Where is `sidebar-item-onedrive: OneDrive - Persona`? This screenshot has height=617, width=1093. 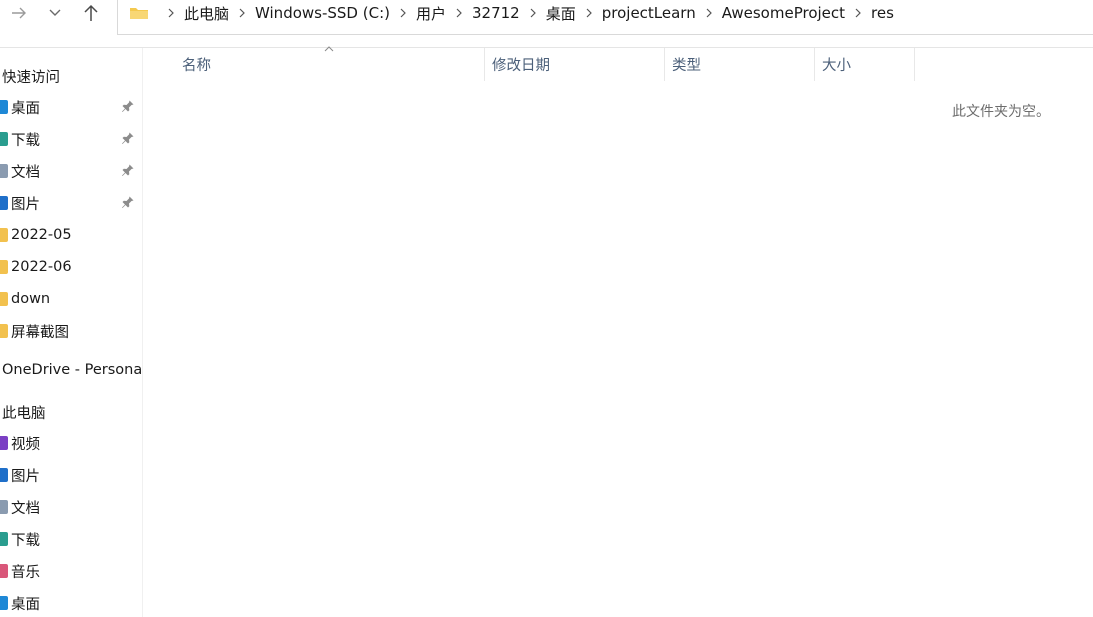
sidebar-item-onedrive: OneDrive - Persona is located at coordinates (72, 370).